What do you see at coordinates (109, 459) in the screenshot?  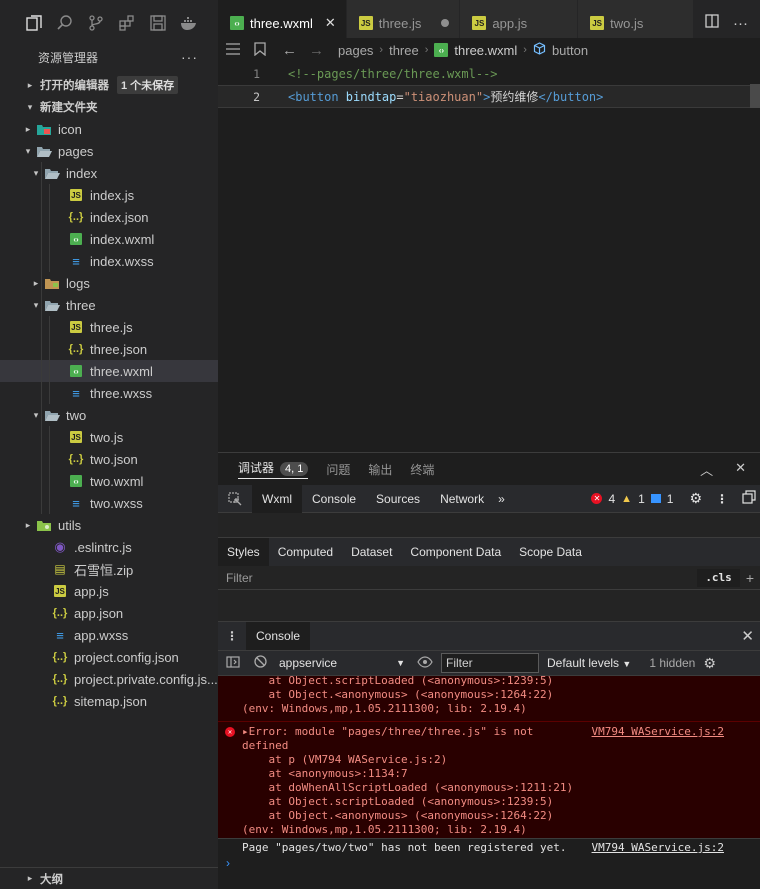 I see `file-tree-item: {..} two.json` at bounding box center [109, 459].